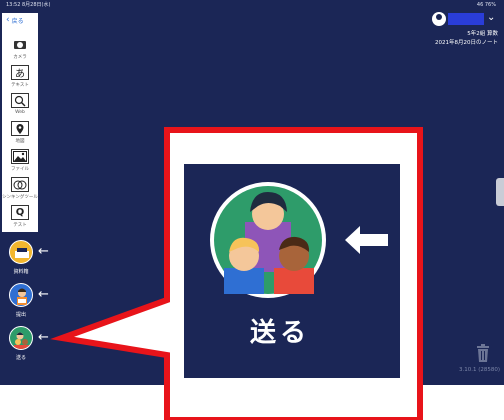 The height and width of the screenshot is (420, 504). What do you see at coordinates (279, 333) in the screenshot?
I see `callout-send-label: 送る` at bounding box center [279, 333].